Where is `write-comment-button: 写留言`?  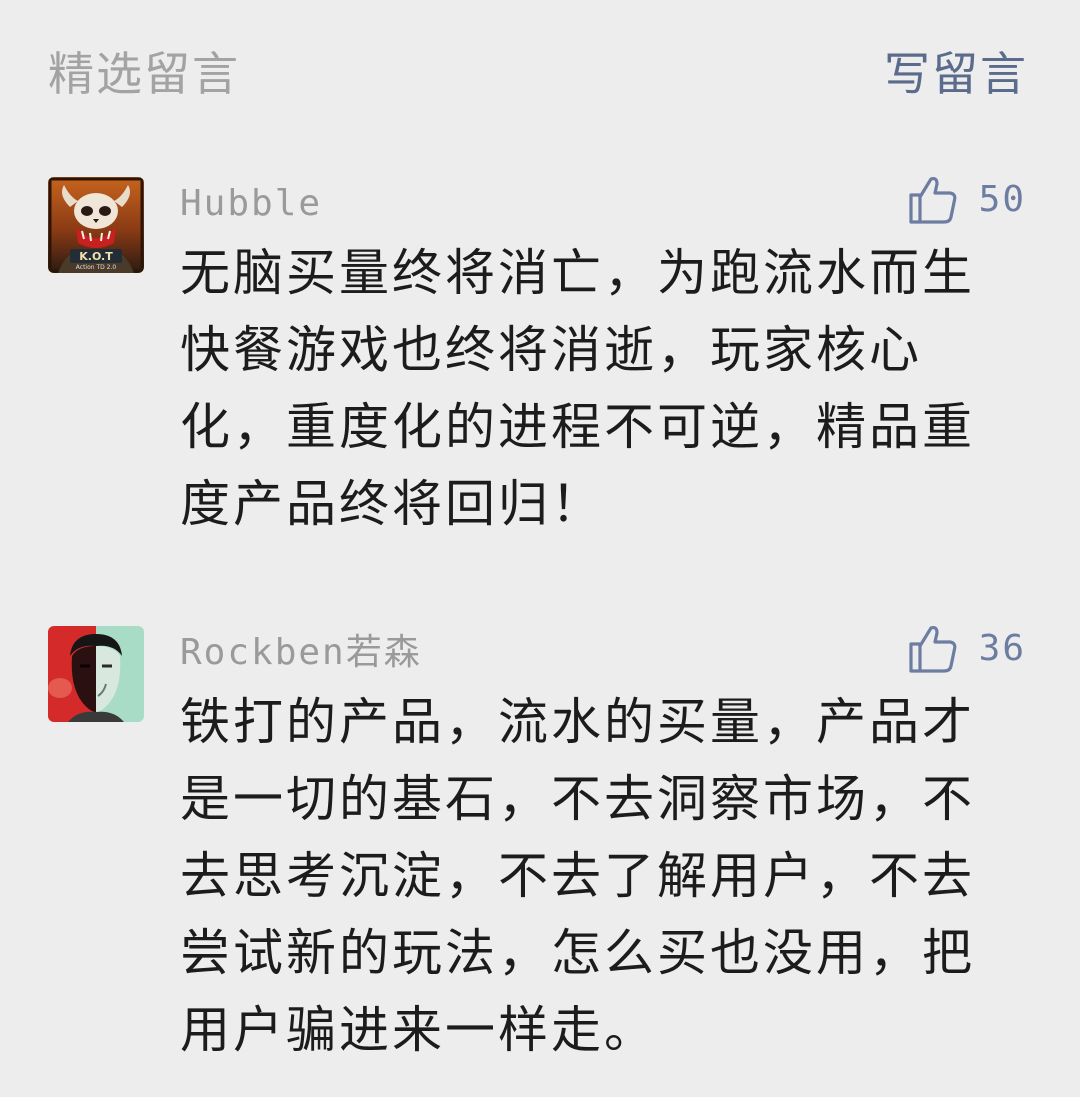
write-comment-button: 写留言 is located at coordinates (956, 74).